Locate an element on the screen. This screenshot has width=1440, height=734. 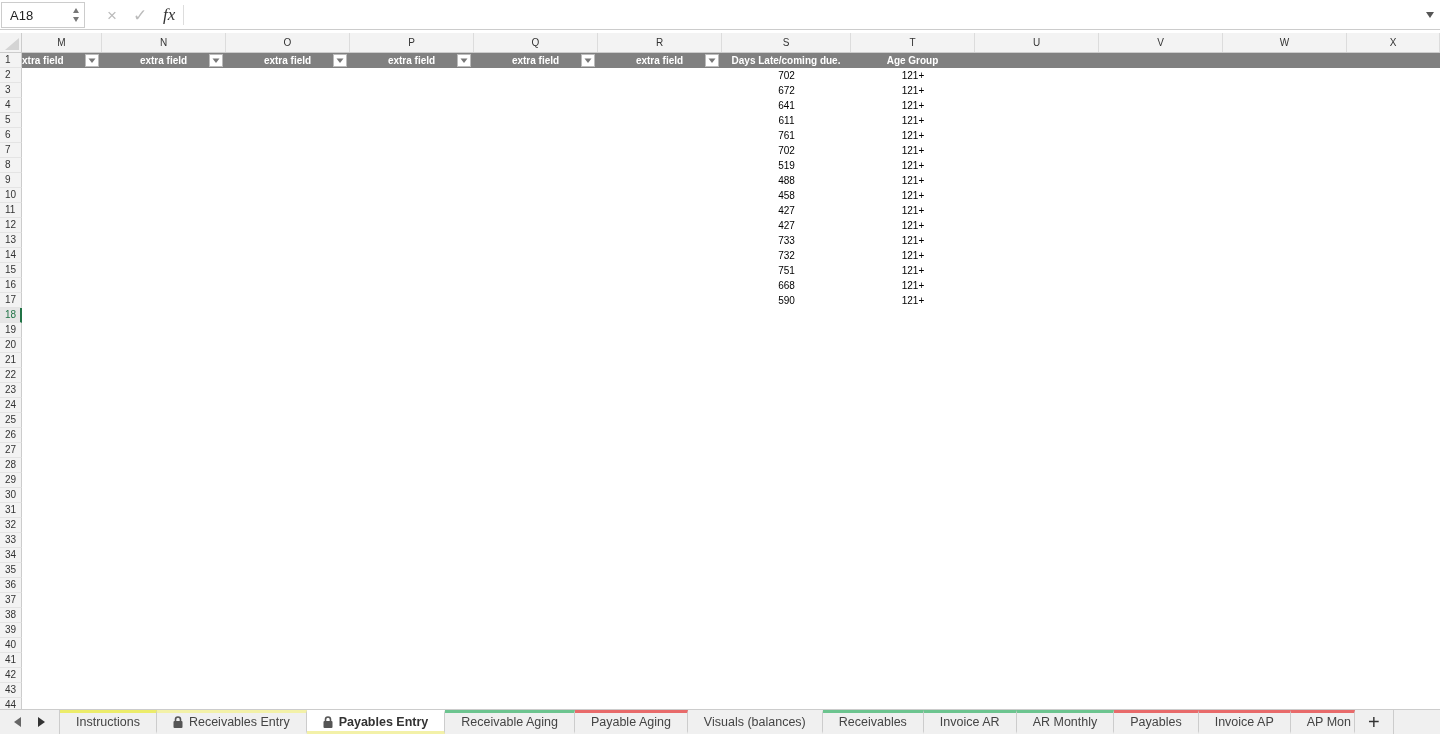
row-header: 12 is located at coordinates (11, 225).